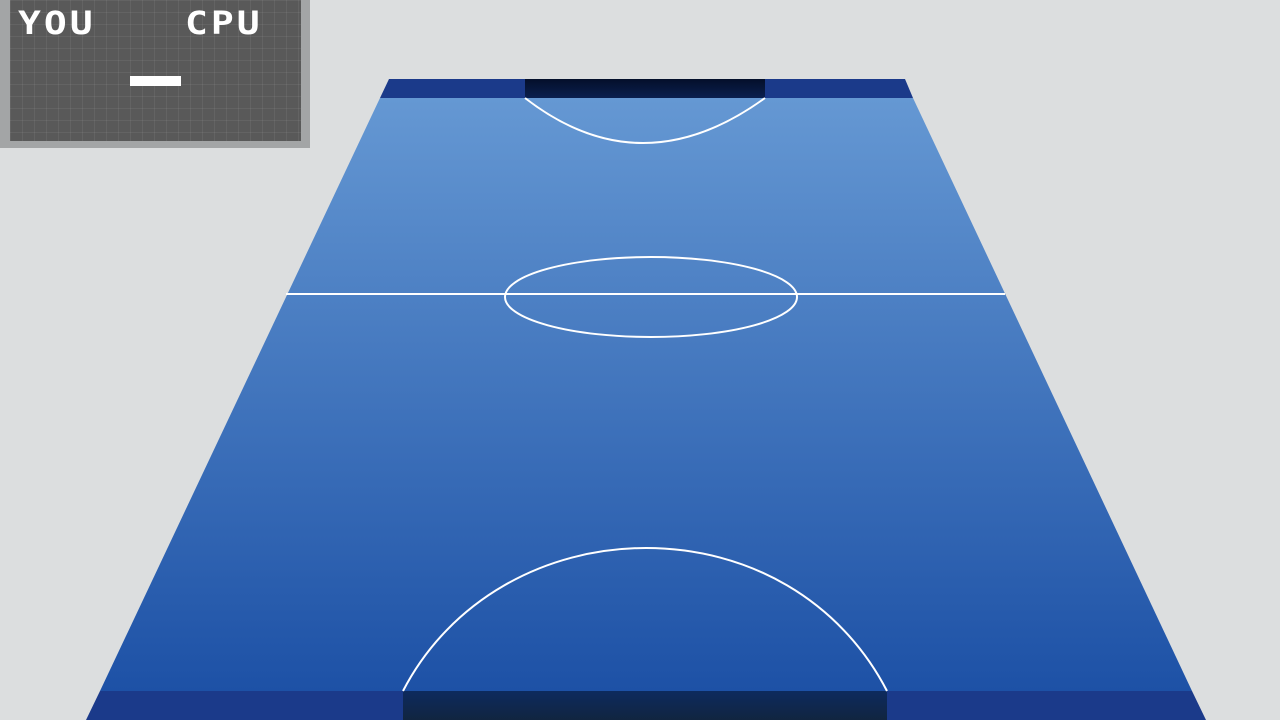 The image size is (1280, 720). I want to click on player-goal, so click(645, 705).